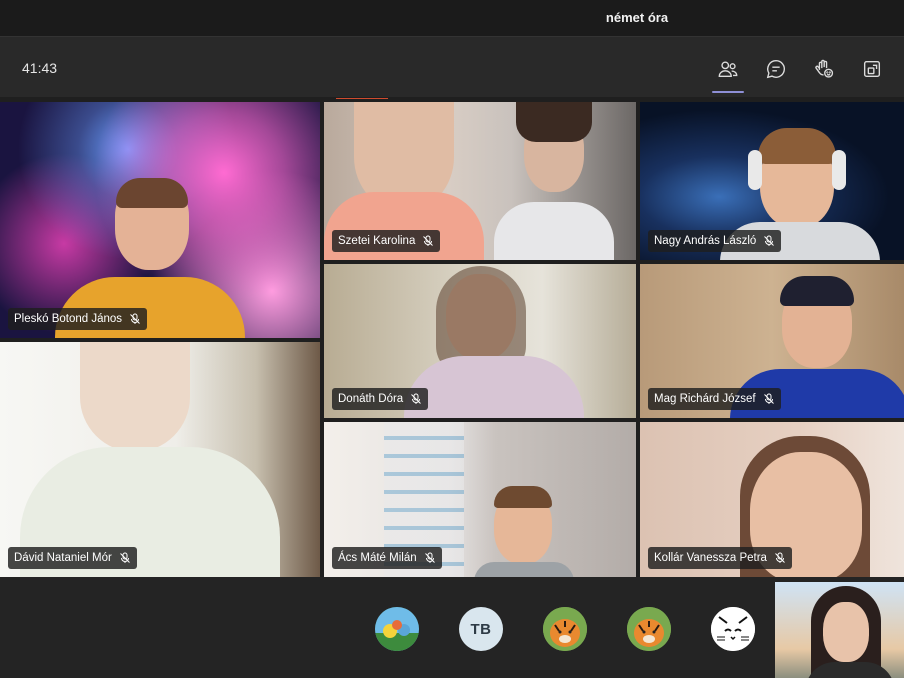 This screenshot has width=904, height=678. I want to click on raise-hand-icon, so click(824, 68).